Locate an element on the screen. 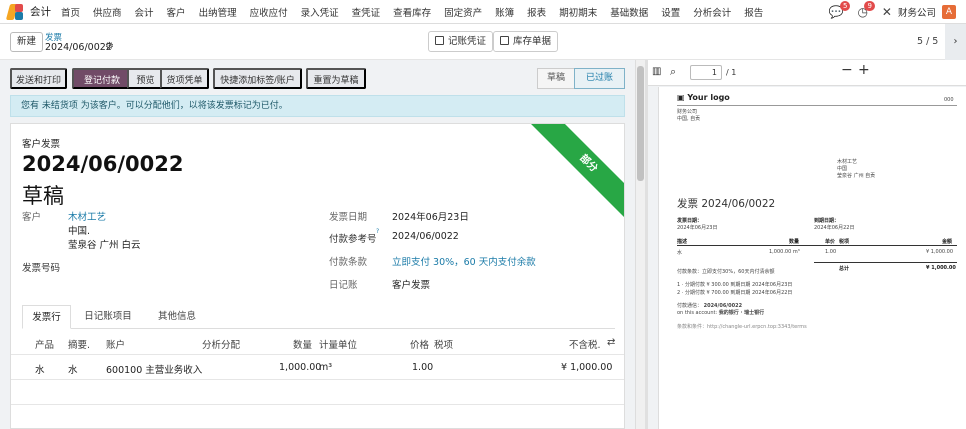 The height and width of the screenshot is (429, 966). menu-item: 供应商 is located at coordinates (107, 12).